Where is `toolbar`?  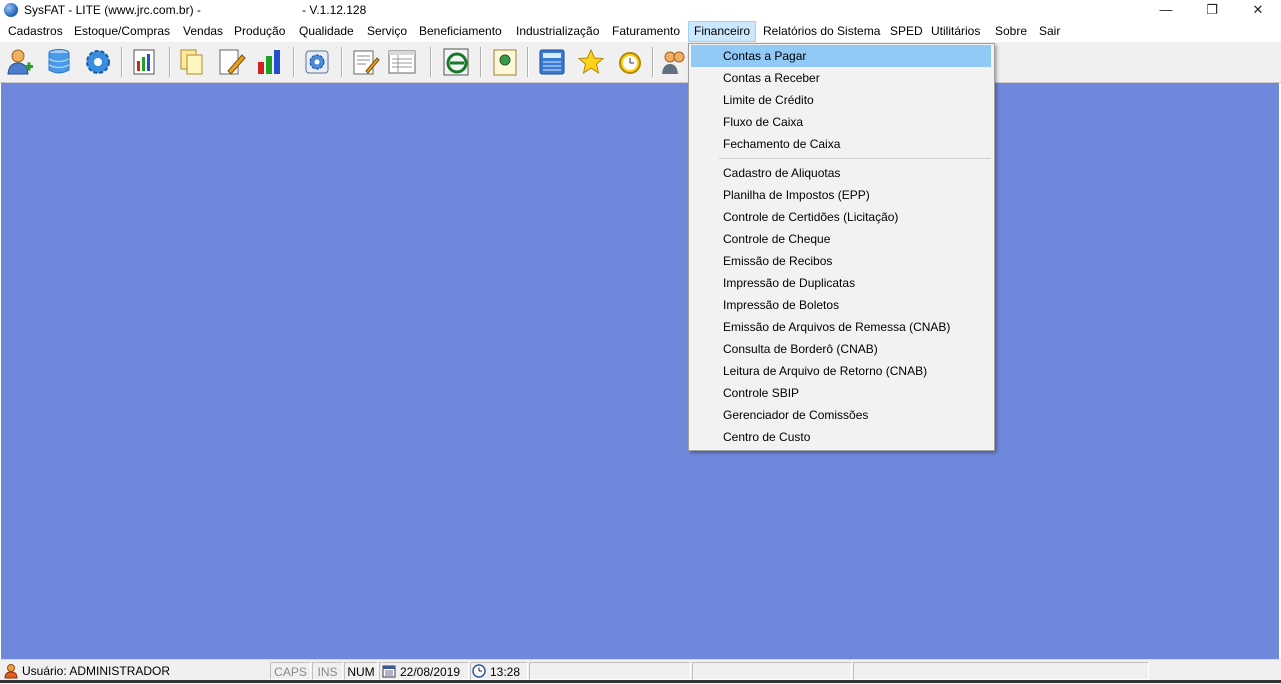
toolbar is located at coordinates (640, 62).